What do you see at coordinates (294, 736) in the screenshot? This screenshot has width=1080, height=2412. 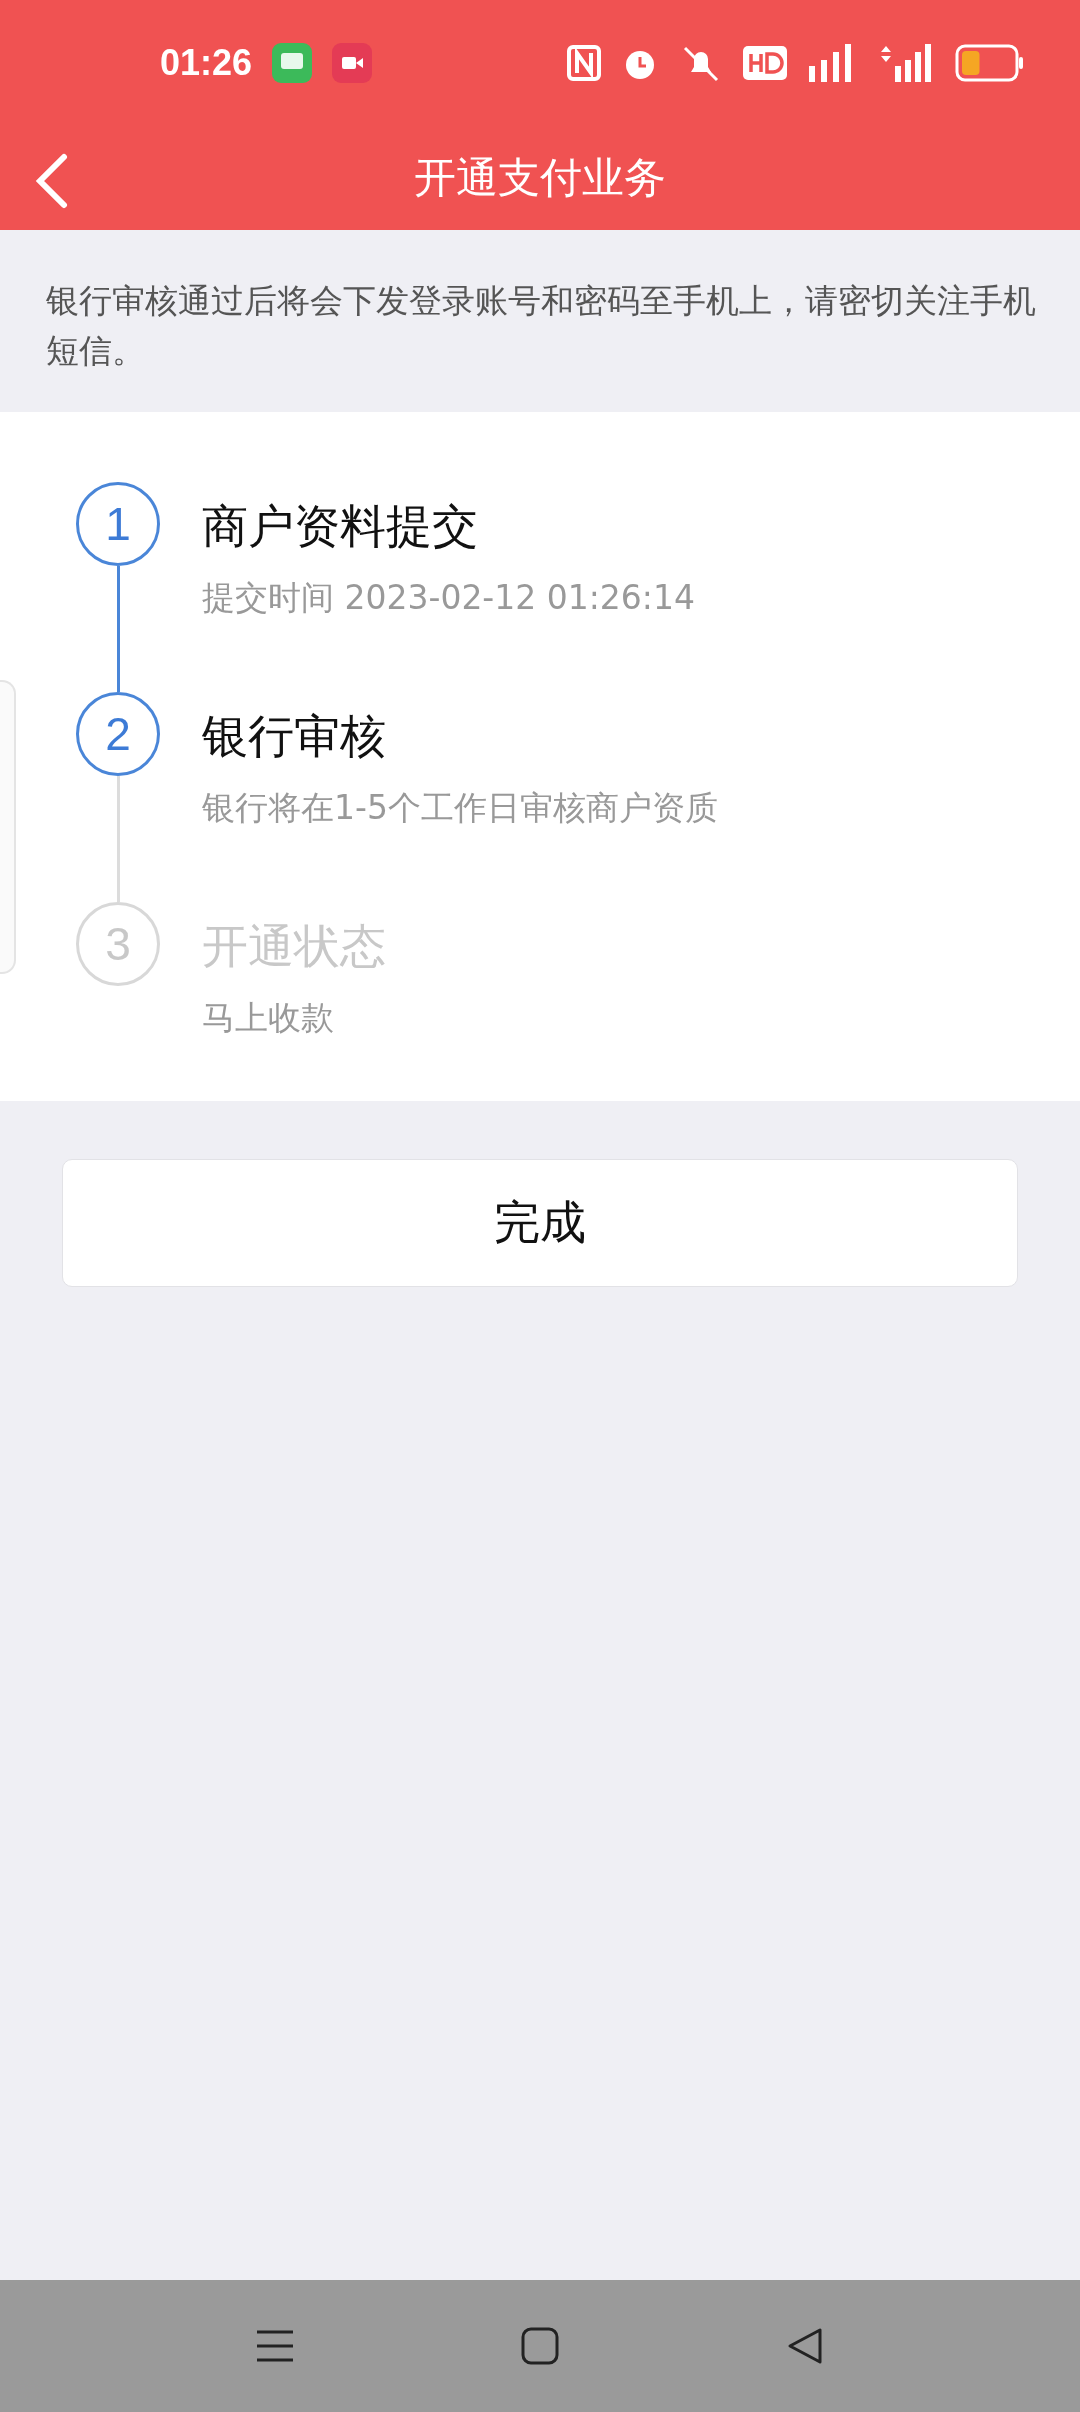 I see `step-title: 银行审核` at bounding box center [294, 736].